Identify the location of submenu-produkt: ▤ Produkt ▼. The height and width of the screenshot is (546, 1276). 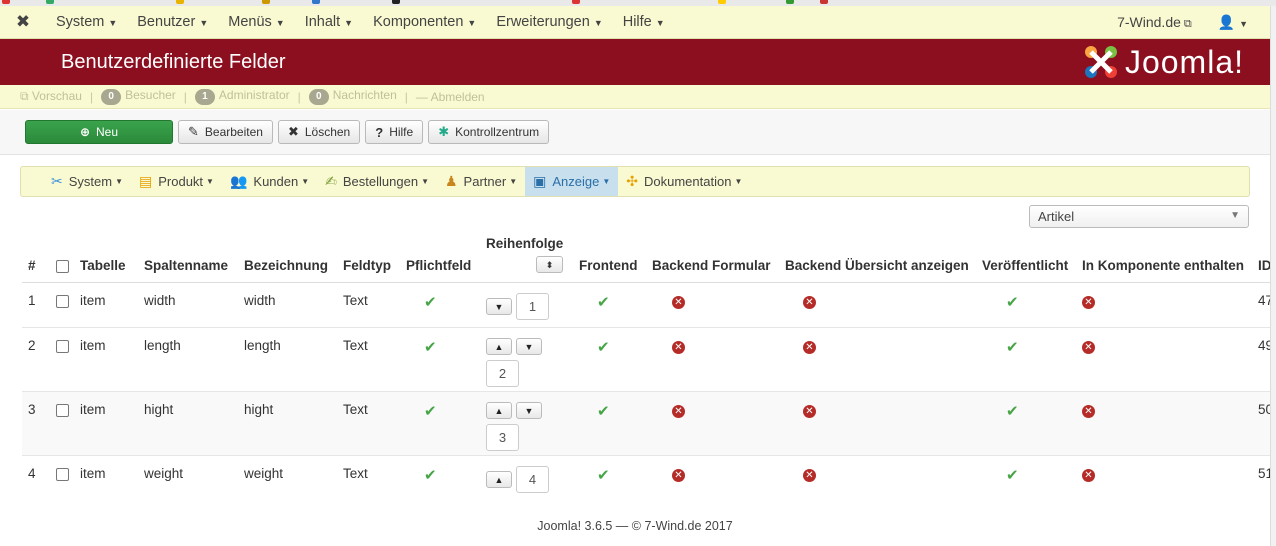
(176, 181).